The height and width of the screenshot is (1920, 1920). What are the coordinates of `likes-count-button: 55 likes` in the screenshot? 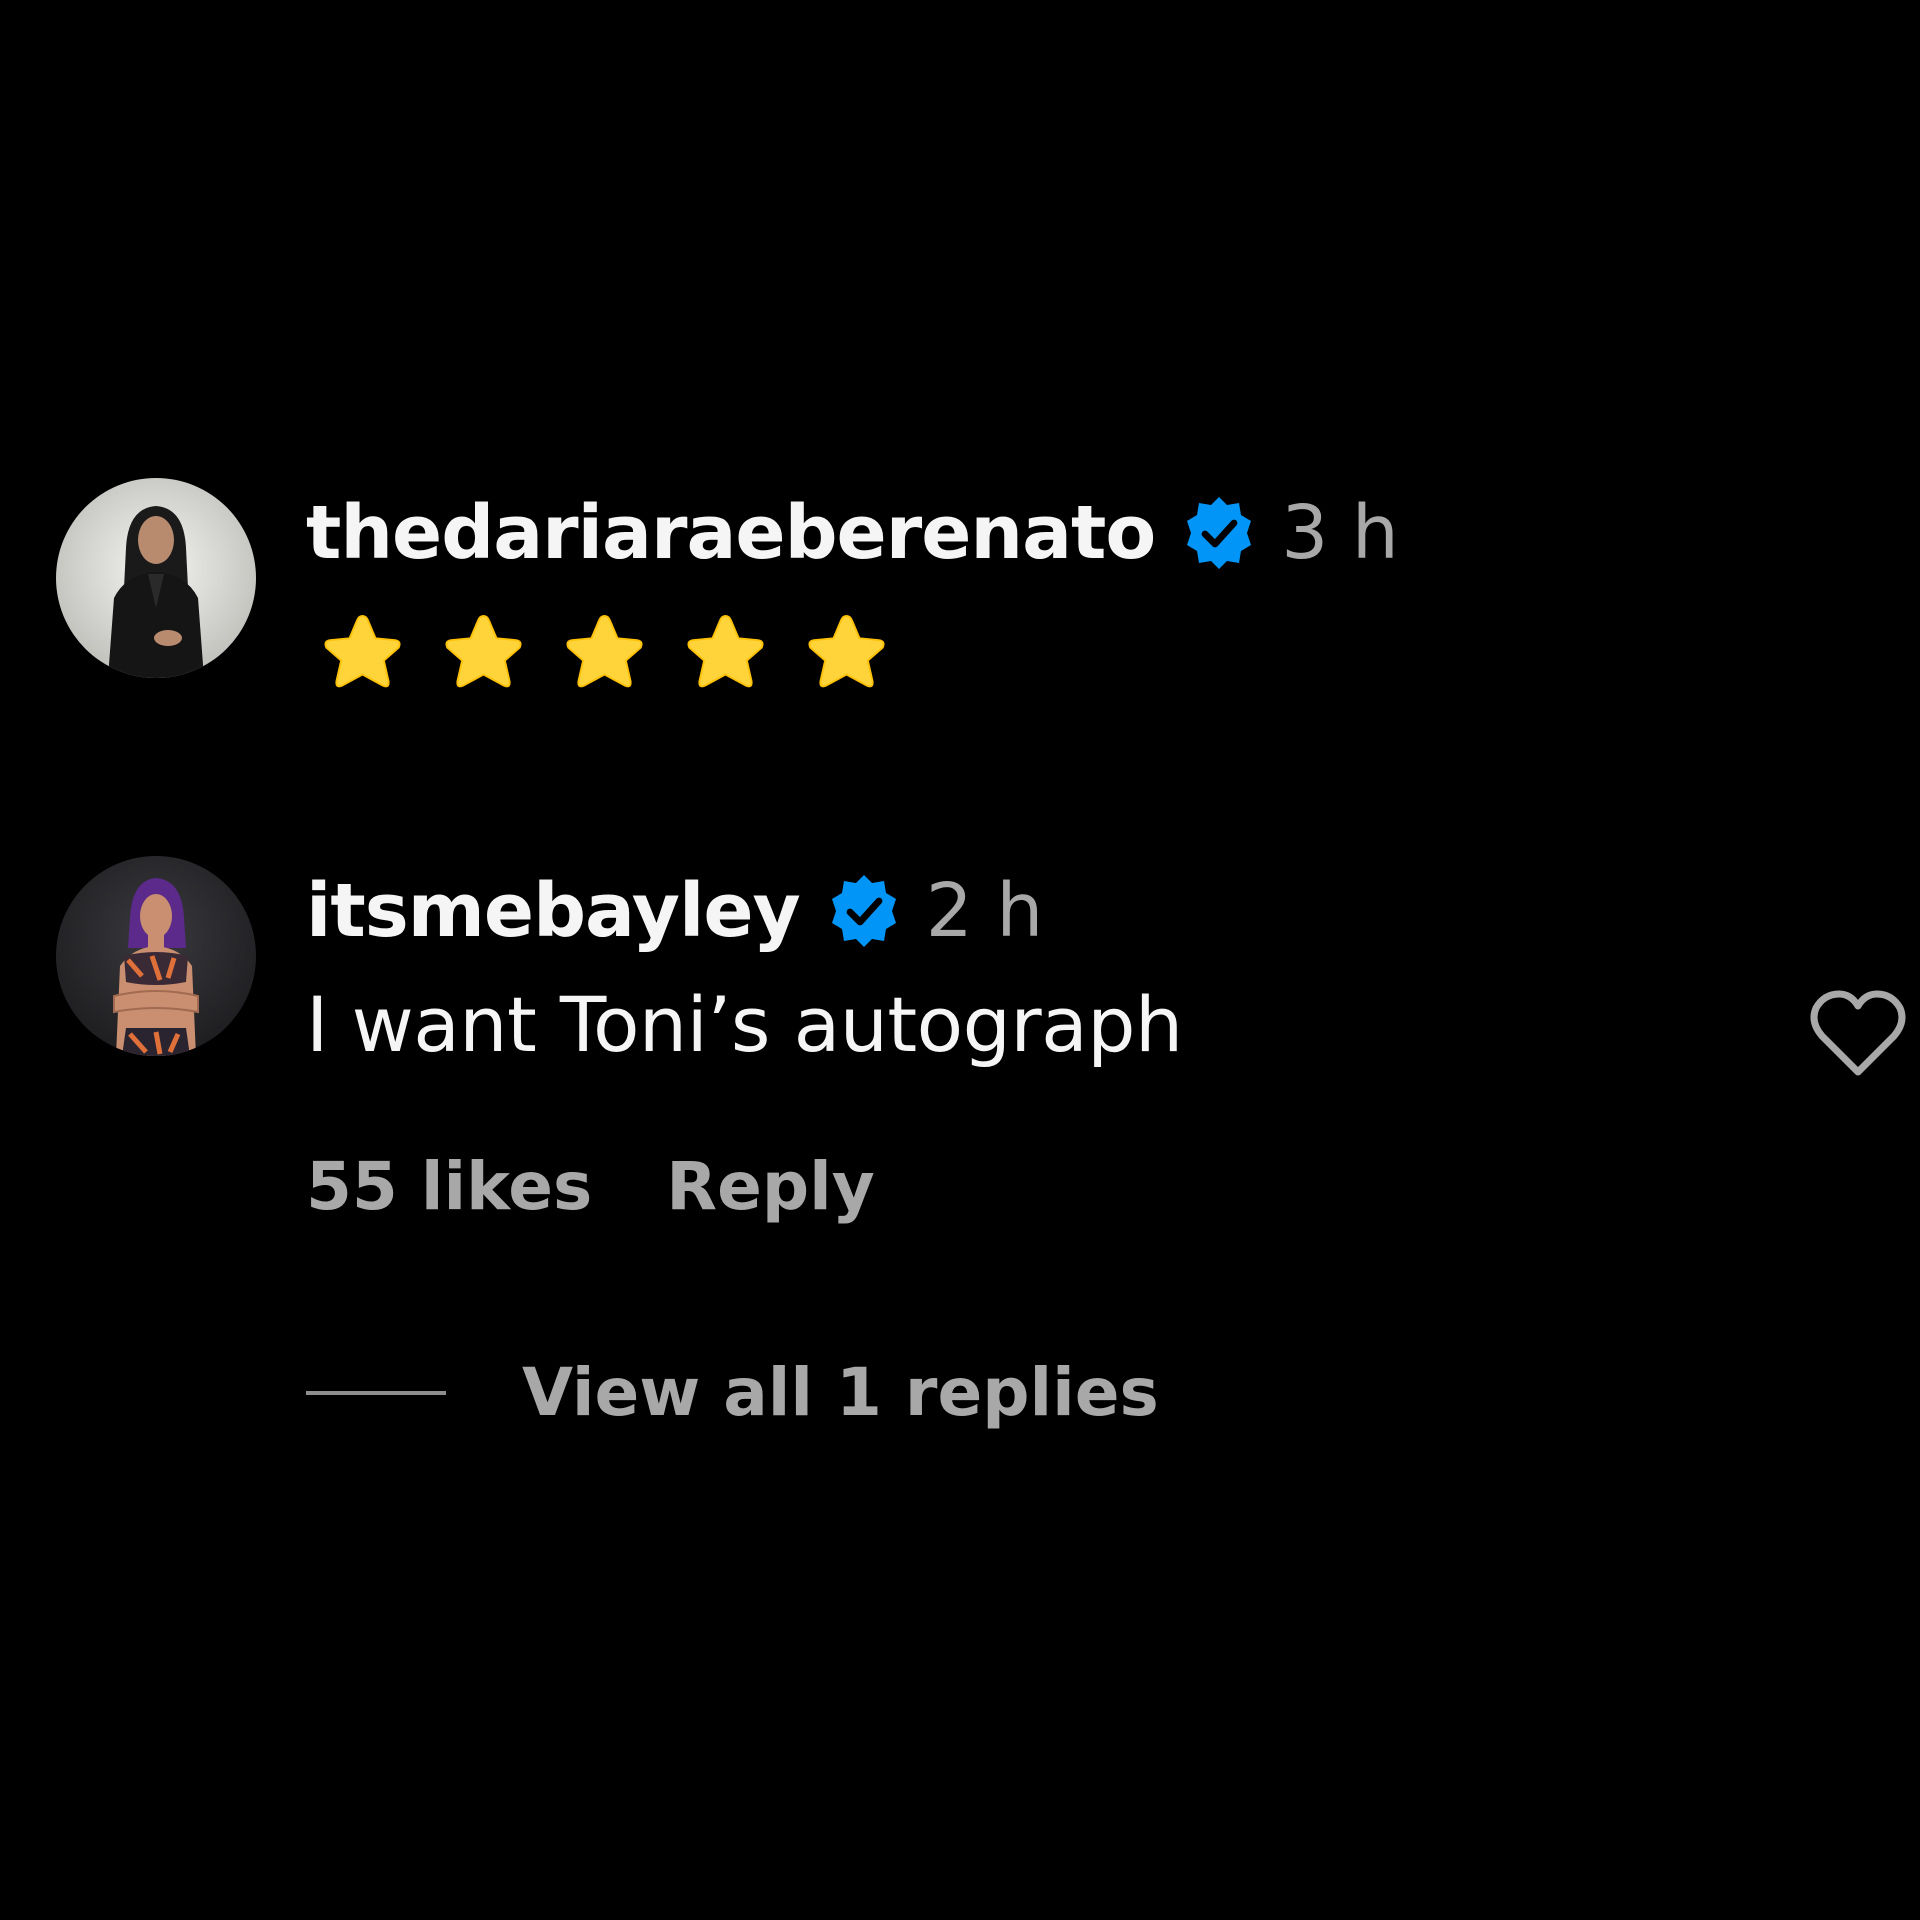 It's located at (449, 1186).